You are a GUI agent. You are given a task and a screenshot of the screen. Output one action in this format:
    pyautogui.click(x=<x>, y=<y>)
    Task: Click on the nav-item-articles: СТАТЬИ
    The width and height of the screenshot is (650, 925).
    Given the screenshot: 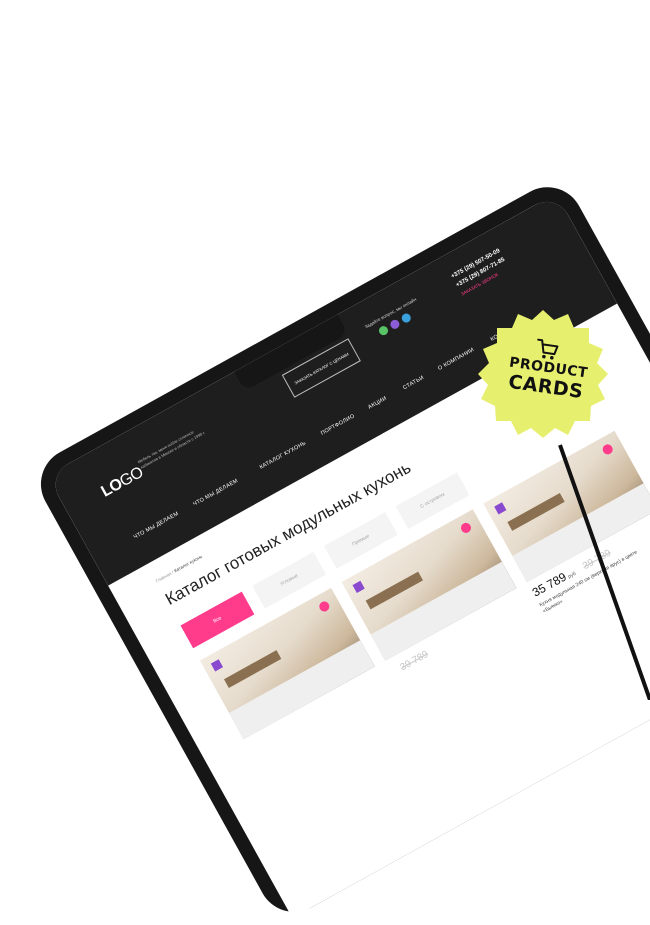 What is the action you would take?
    pyautogui.click(x=413, y=383)
    